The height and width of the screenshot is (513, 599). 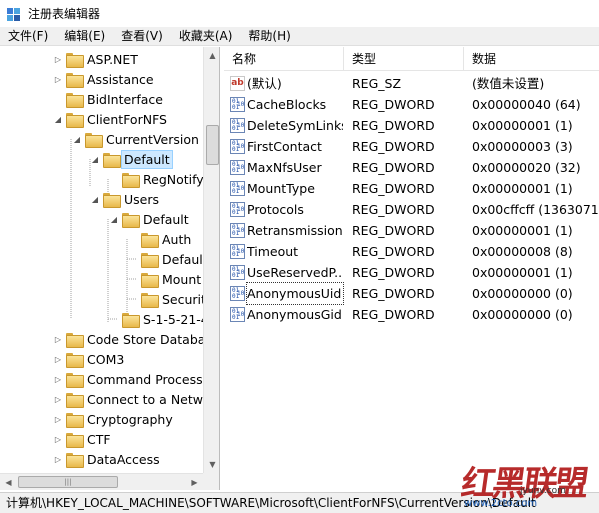 I want to click on scrollbar-thumb: |||, so click(x=68, y=482).